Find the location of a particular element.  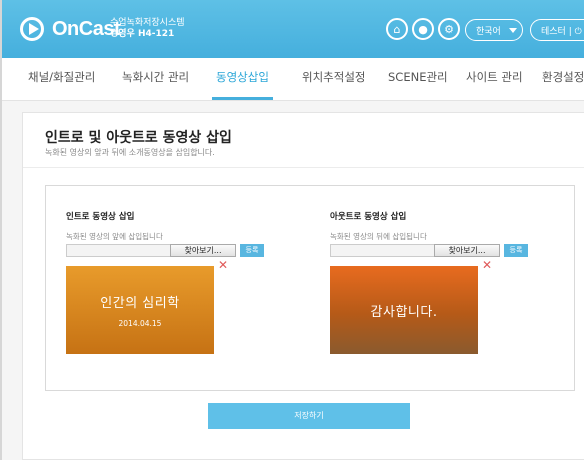

system-info: 수업녹화저장시스템 경영우 H4-121 is located at coordinates (147, 29).